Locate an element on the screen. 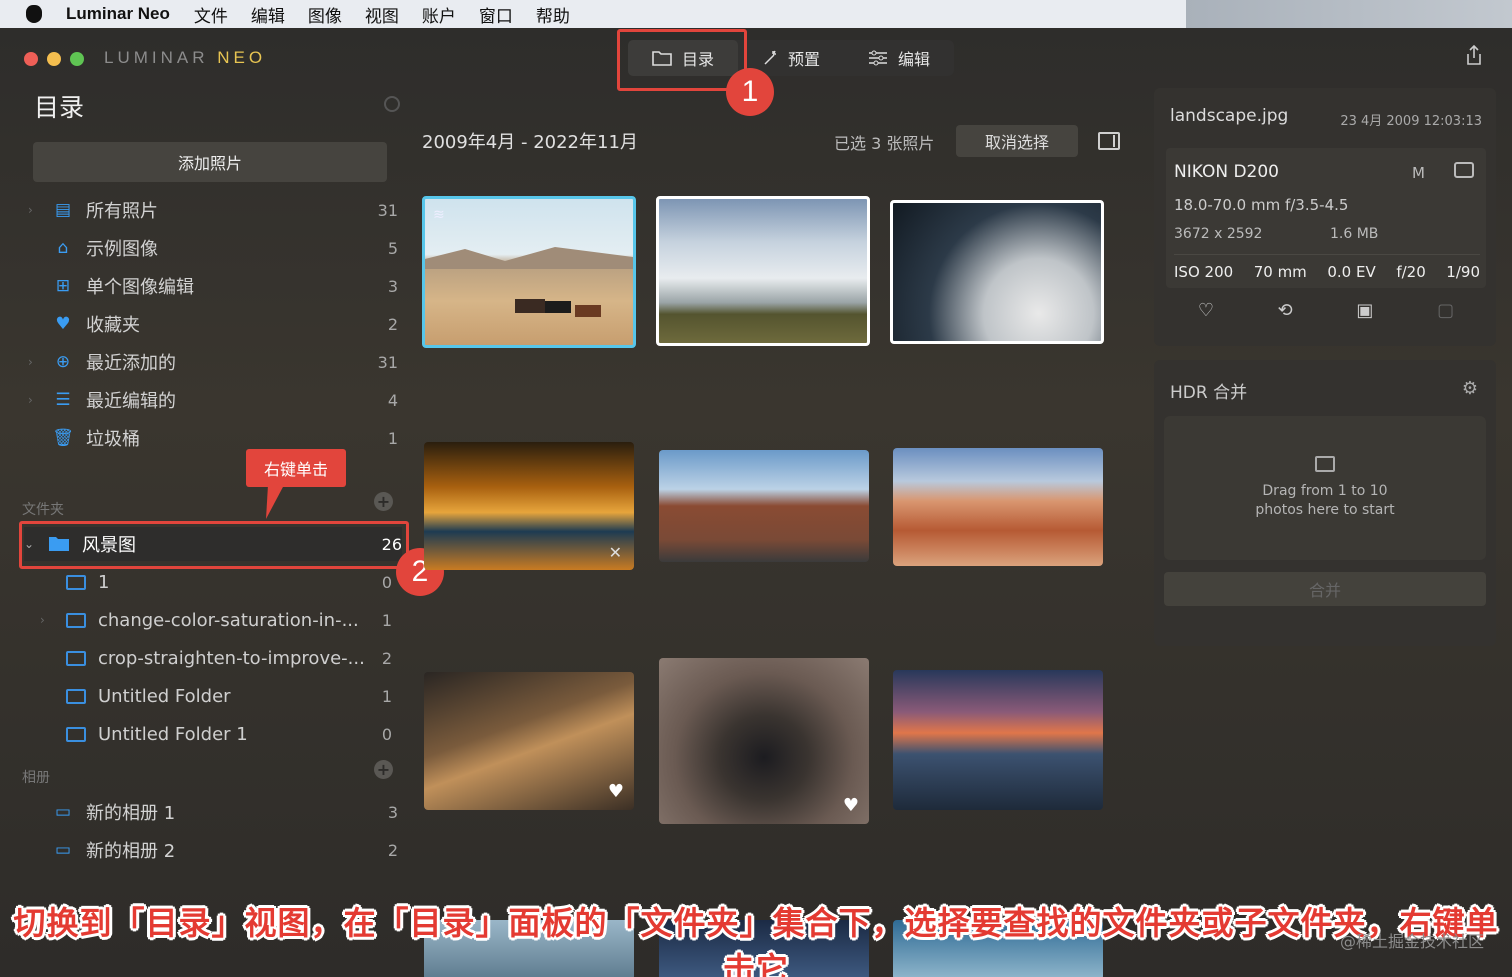  menu-help: 帮助 is located at coordinates (553, 14).